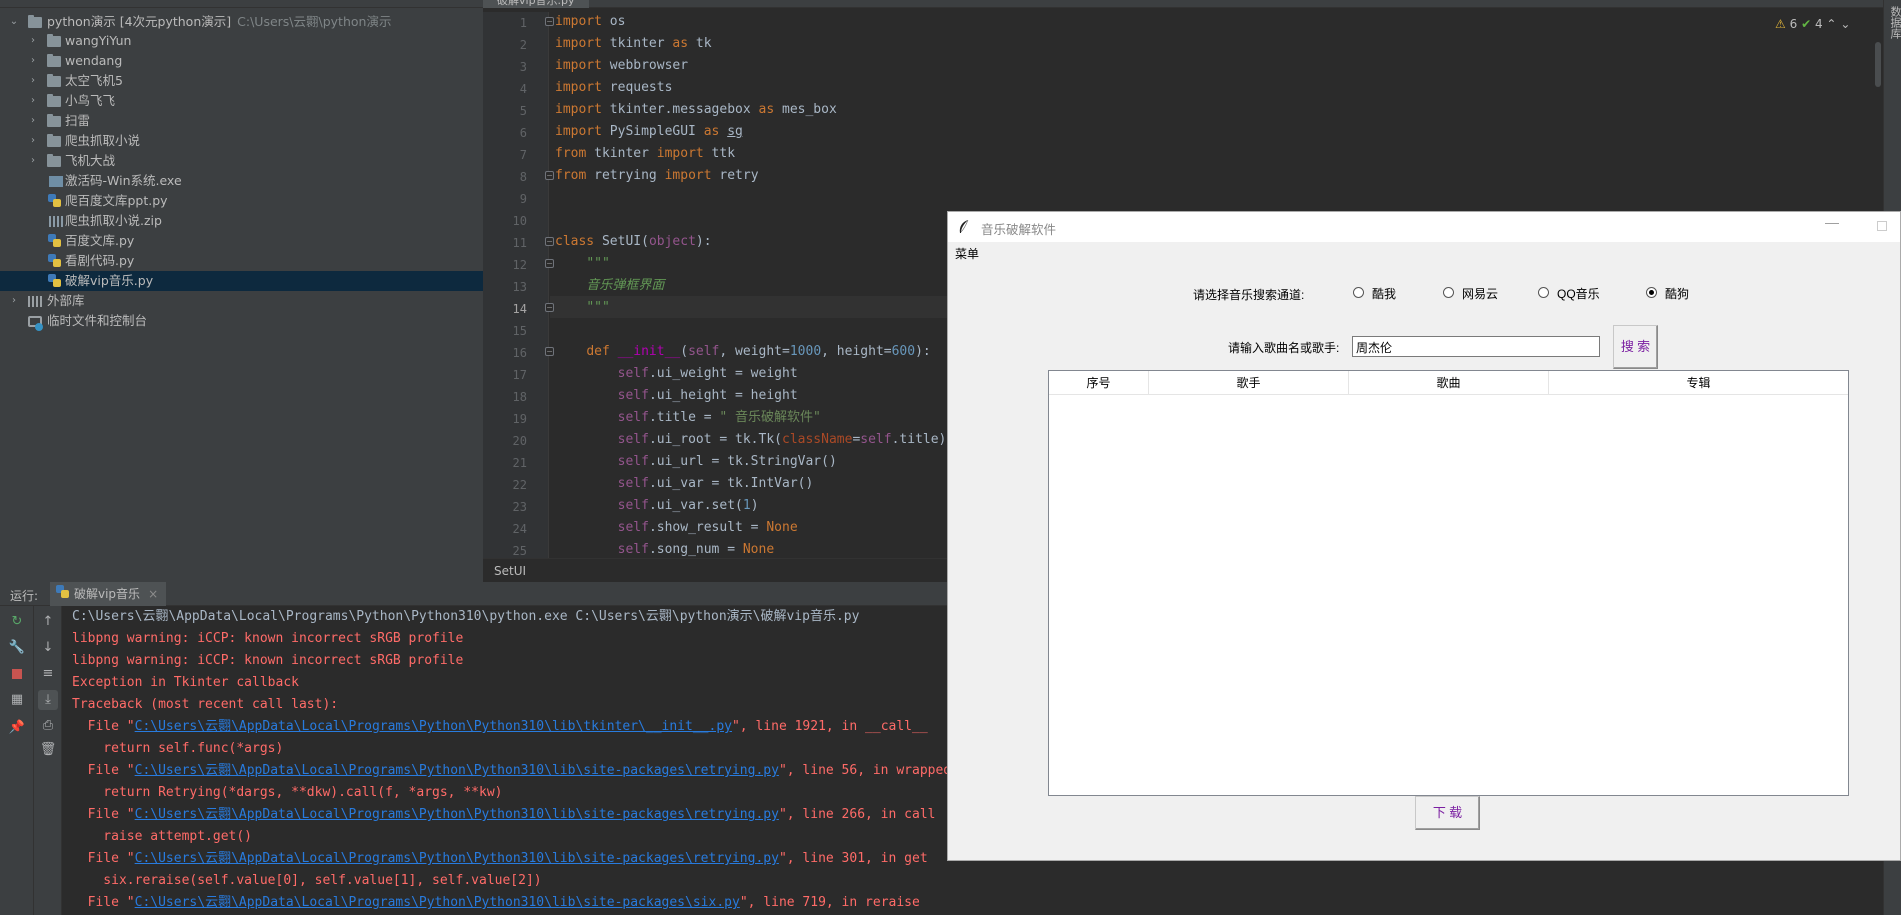  Describe the element at coordinates (523, 45) in the screenshot. I see `line-number: 2` at that location.